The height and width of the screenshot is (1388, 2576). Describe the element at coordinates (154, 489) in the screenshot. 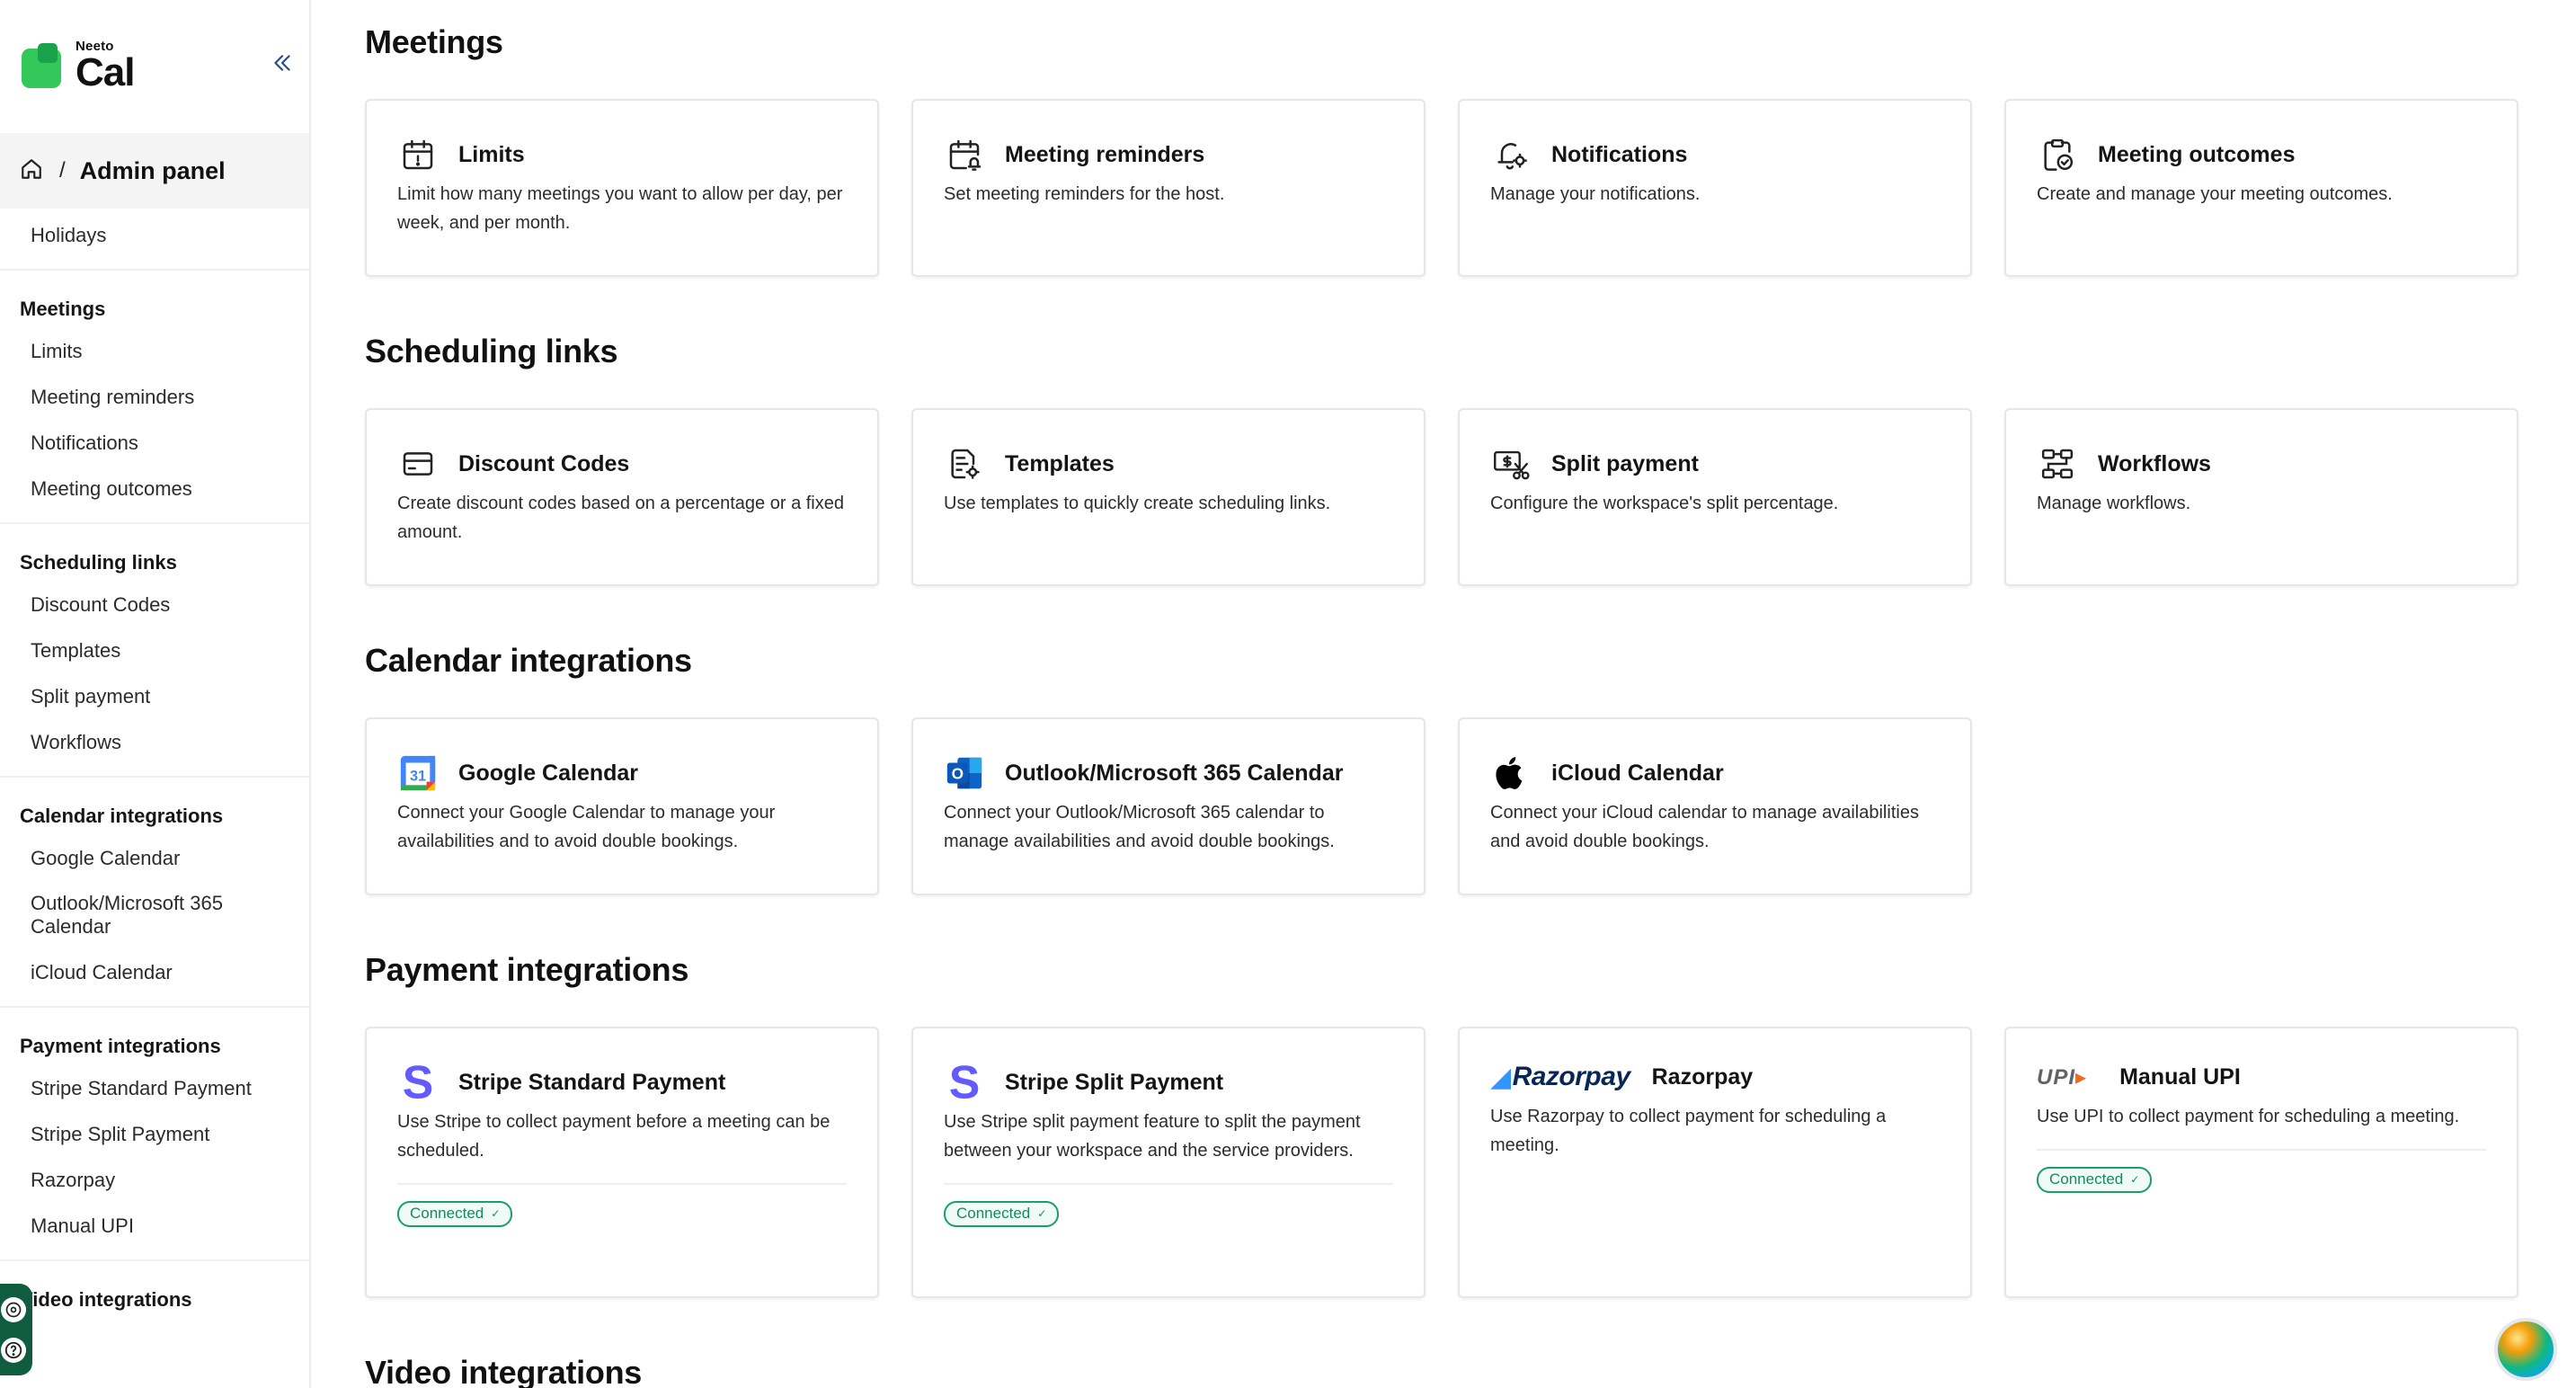

I see `sidebar-item-meeting-outcomes: Meeting outcomes` at that location.